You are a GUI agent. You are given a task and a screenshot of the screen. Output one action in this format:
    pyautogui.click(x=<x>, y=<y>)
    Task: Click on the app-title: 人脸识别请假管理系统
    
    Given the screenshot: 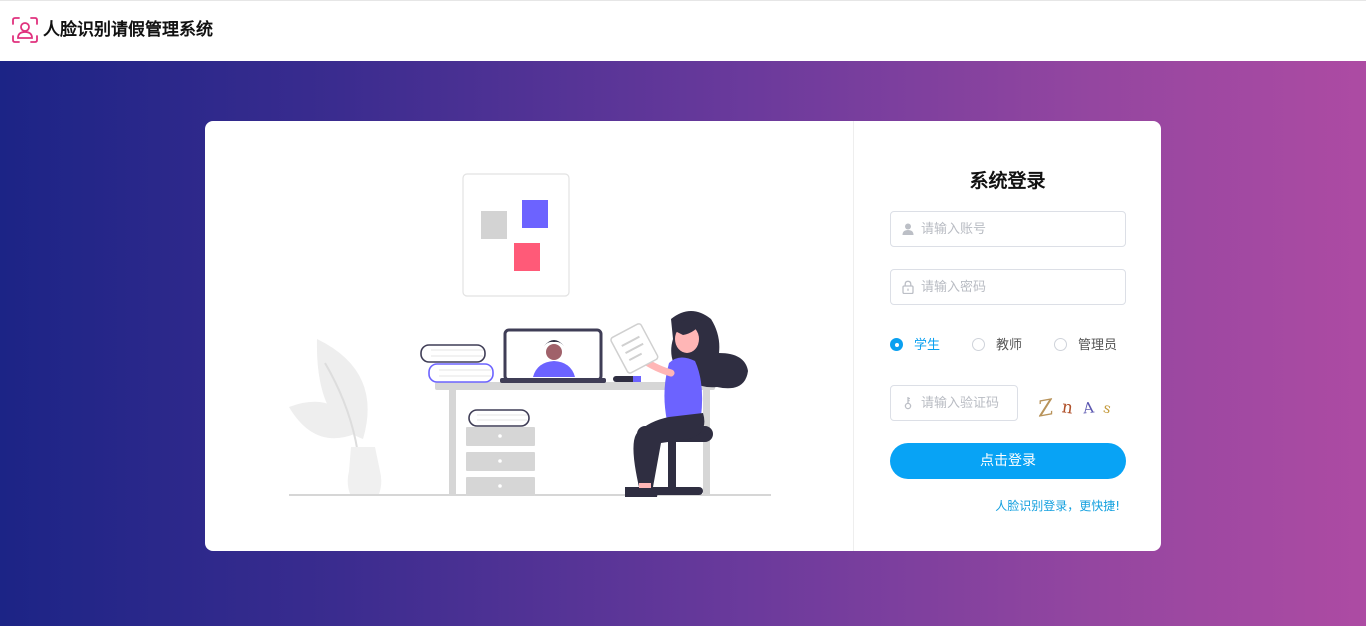 What is the action you would take?
    pyautogui.click(x=128, y=30)
    